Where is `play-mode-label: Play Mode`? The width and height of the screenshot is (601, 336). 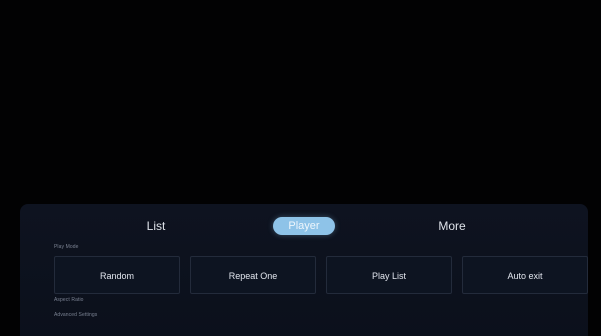 play-mode-label: Play Mode is located at coordinates (66, 247).